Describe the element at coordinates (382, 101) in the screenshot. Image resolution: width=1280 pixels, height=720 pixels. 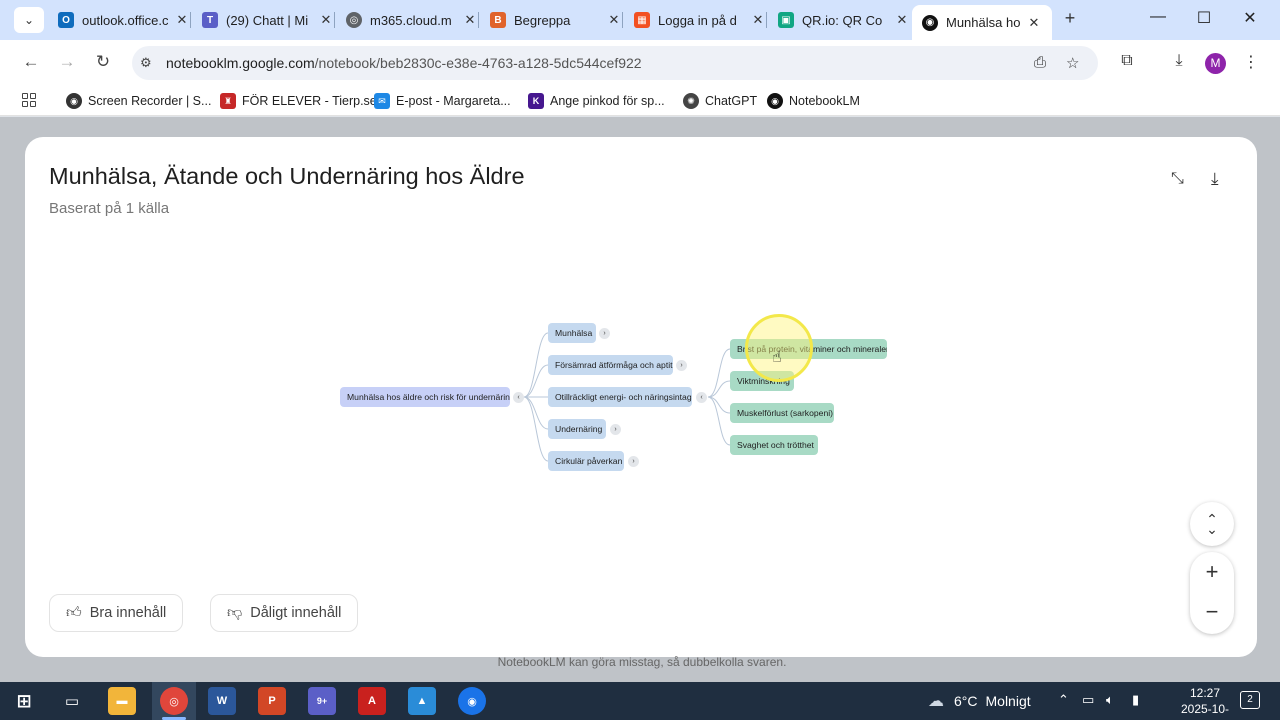
I see `mail-icon: ✉` at that location.